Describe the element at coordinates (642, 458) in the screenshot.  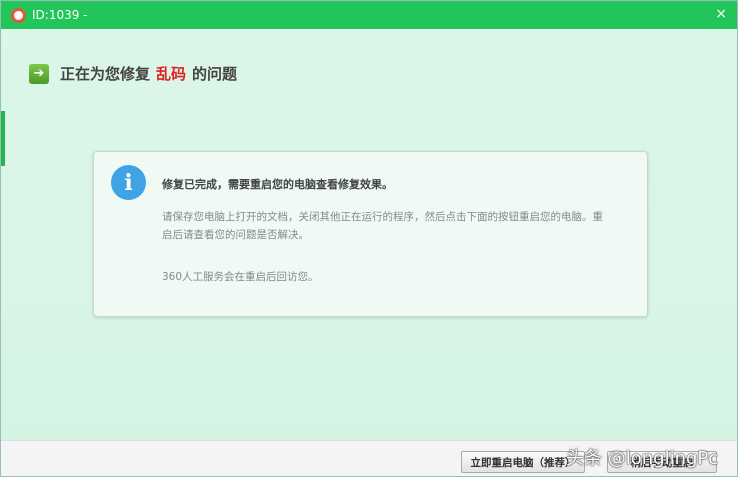
I see `watermark: 头条 @longlingPc` at that location.